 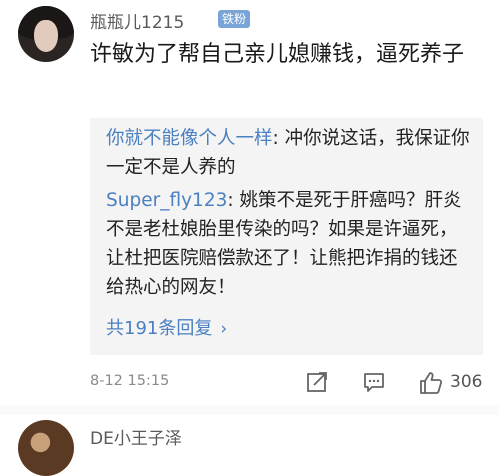 I want to click on fan-badge: 铁粉, so click(x=234, y=19).